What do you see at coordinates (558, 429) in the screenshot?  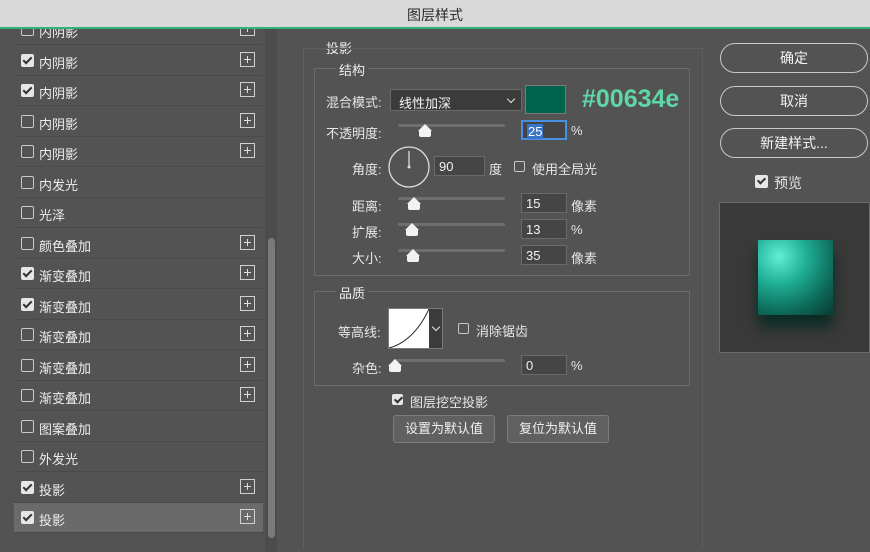 I see `reset-default-button: 复位为默认值` at bounding box center [558, 429].